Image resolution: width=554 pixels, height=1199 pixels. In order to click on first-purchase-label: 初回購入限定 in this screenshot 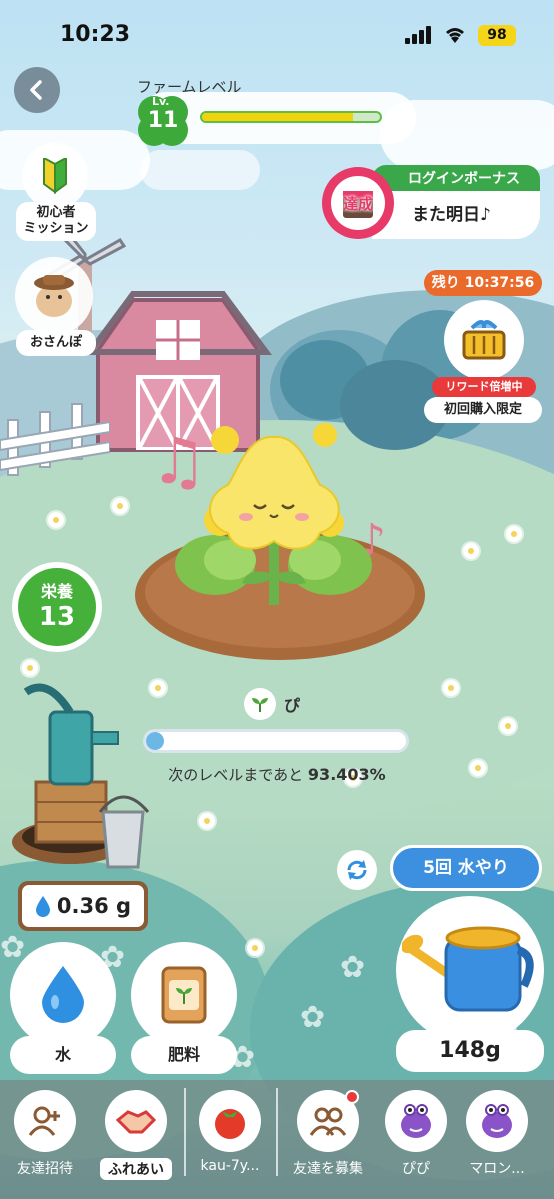, I will do `click(483, 410)`.